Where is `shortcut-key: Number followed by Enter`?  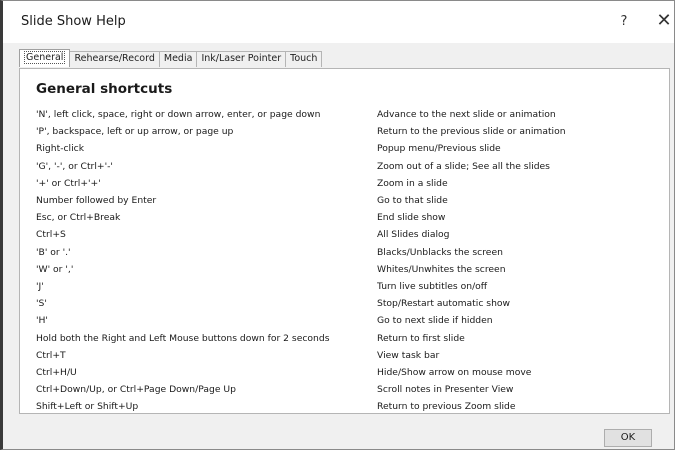 shortcut-key: Number followed by Enter is located at coordinates (96, 201).